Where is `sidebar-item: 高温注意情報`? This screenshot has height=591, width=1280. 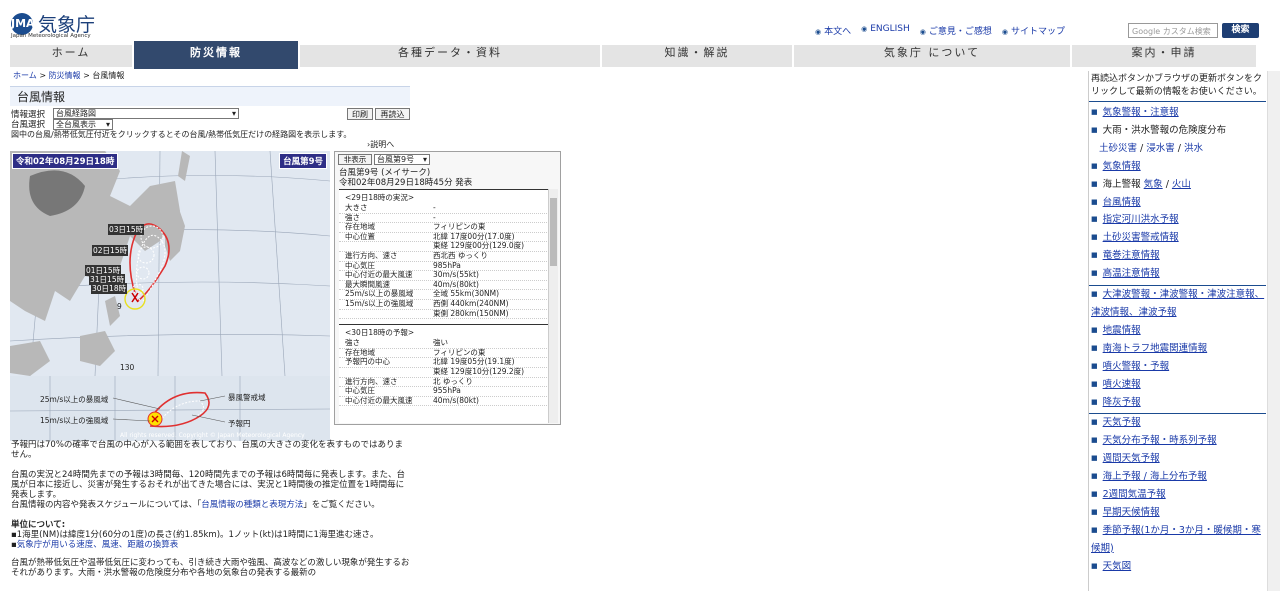 sidebar-item: 高温注意情報 is located at coordinates (1177, 274).